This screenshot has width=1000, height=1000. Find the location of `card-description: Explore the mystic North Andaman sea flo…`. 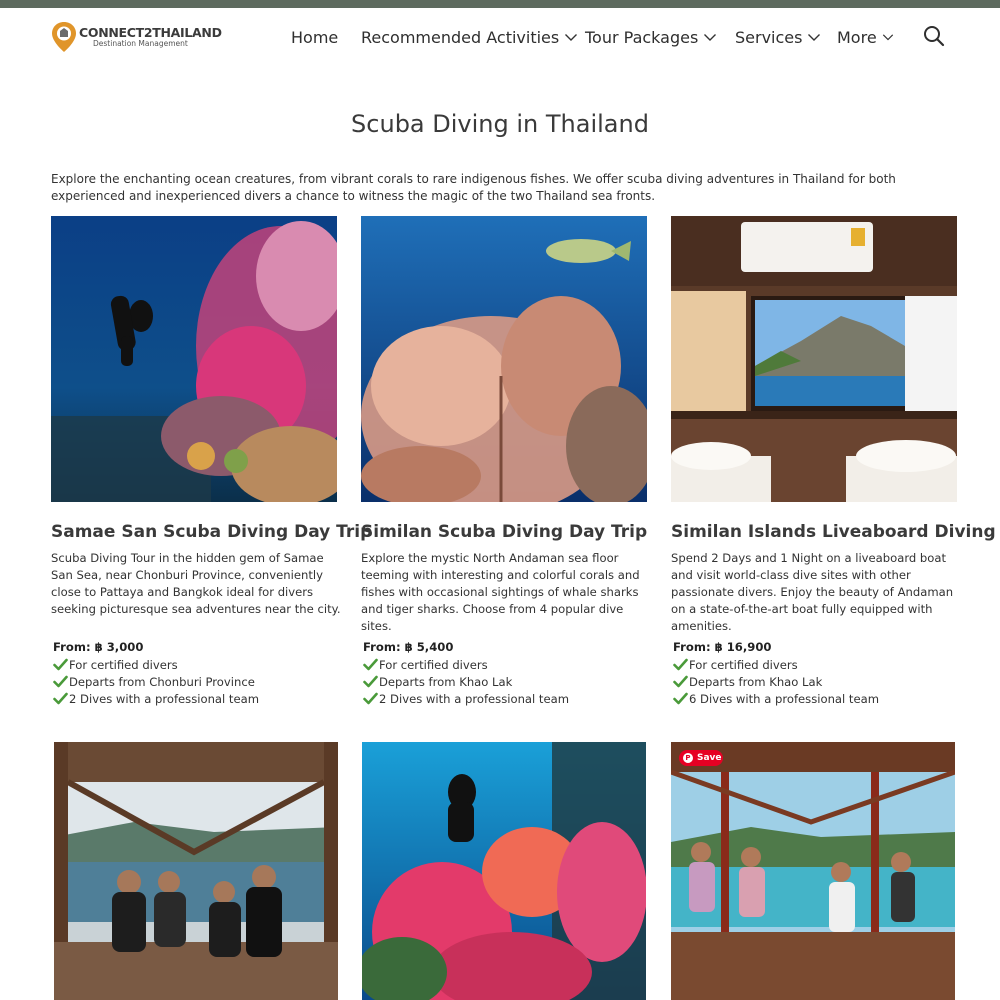

card-description: Explore the mystic North Andaman sea flo… is located at coordinates (500, 592).